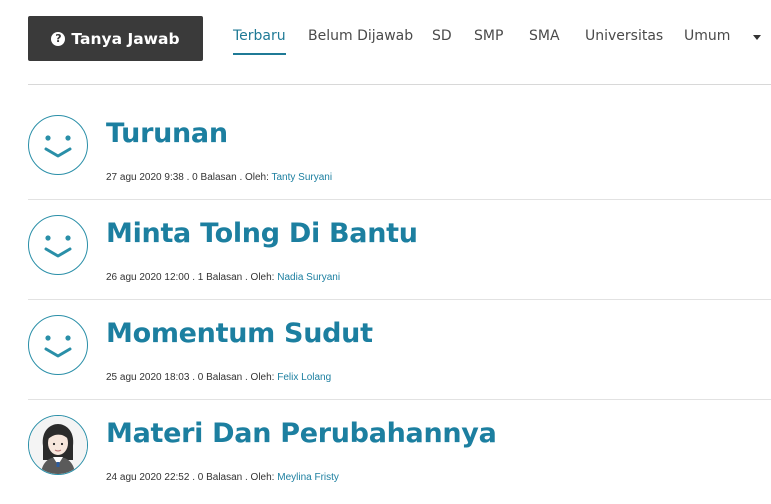  What do you see at coordinates (259, 54) in the screenshot?
I see `active-tab-indicator` at bounding box center [259, 54].